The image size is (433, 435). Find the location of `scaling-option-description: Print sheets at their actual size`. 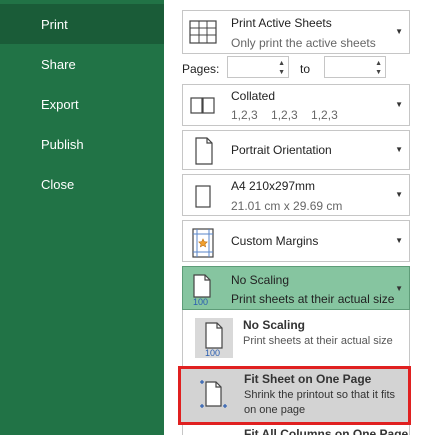

scaling-option-description: Print sheets at their actual size is located at coordinates (318, 341).